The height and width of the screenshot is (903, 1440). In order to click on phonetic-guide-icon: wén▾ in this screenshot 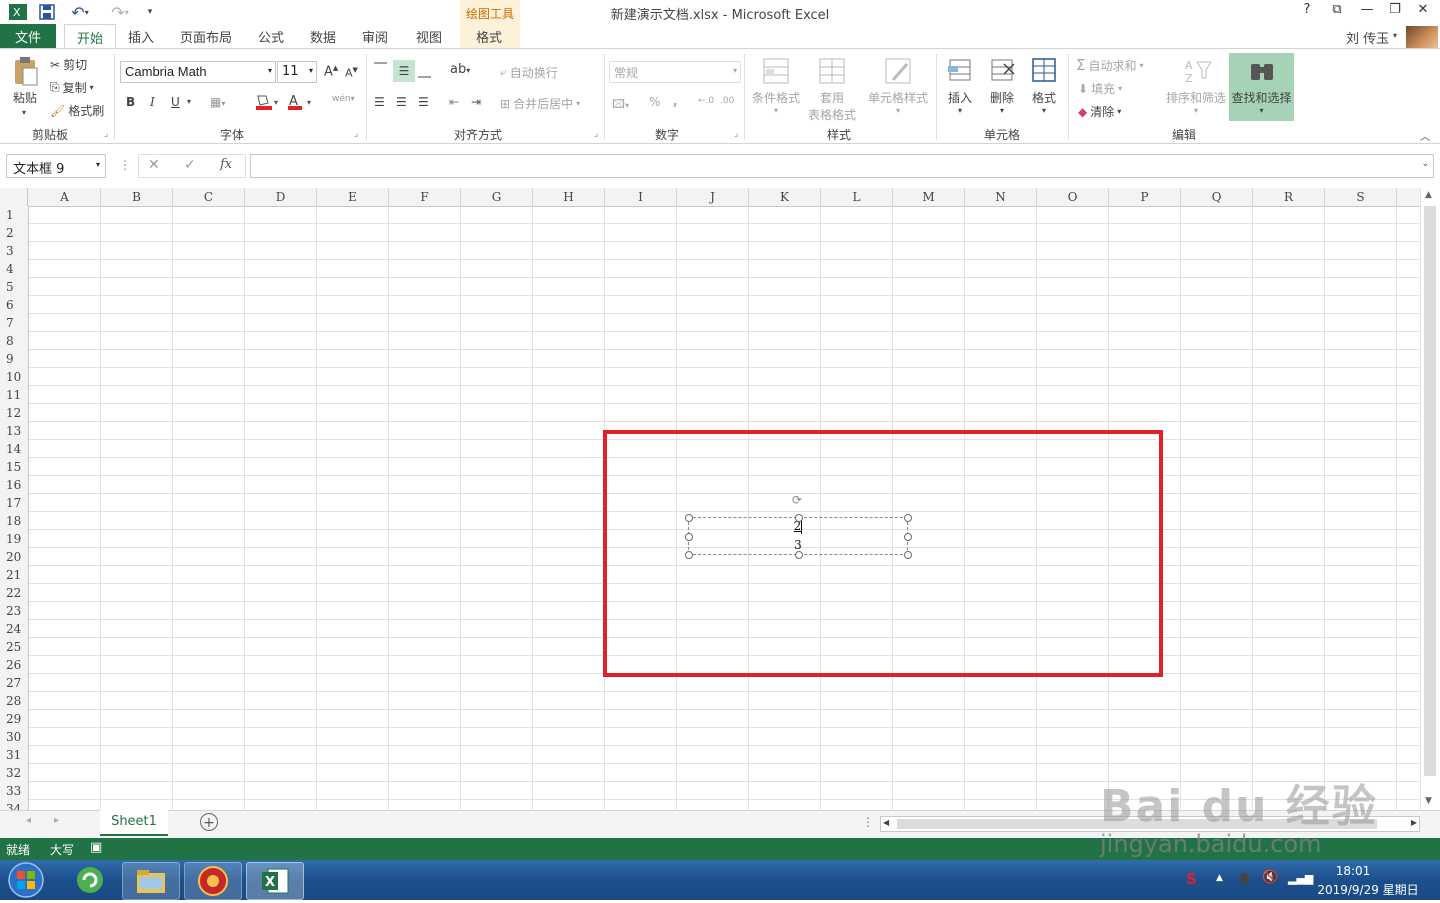, I will do `click(343, 99)`.